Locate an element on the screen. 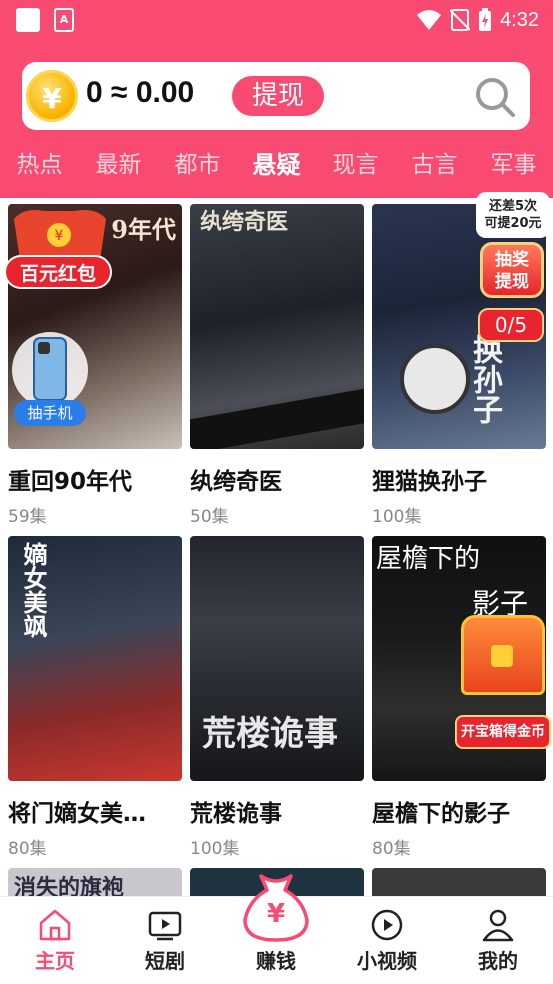 Image resolution: width=553 pixels, height=984 pixels. drama-card: 消失的旗袍 is located at coordinates (95, 882).